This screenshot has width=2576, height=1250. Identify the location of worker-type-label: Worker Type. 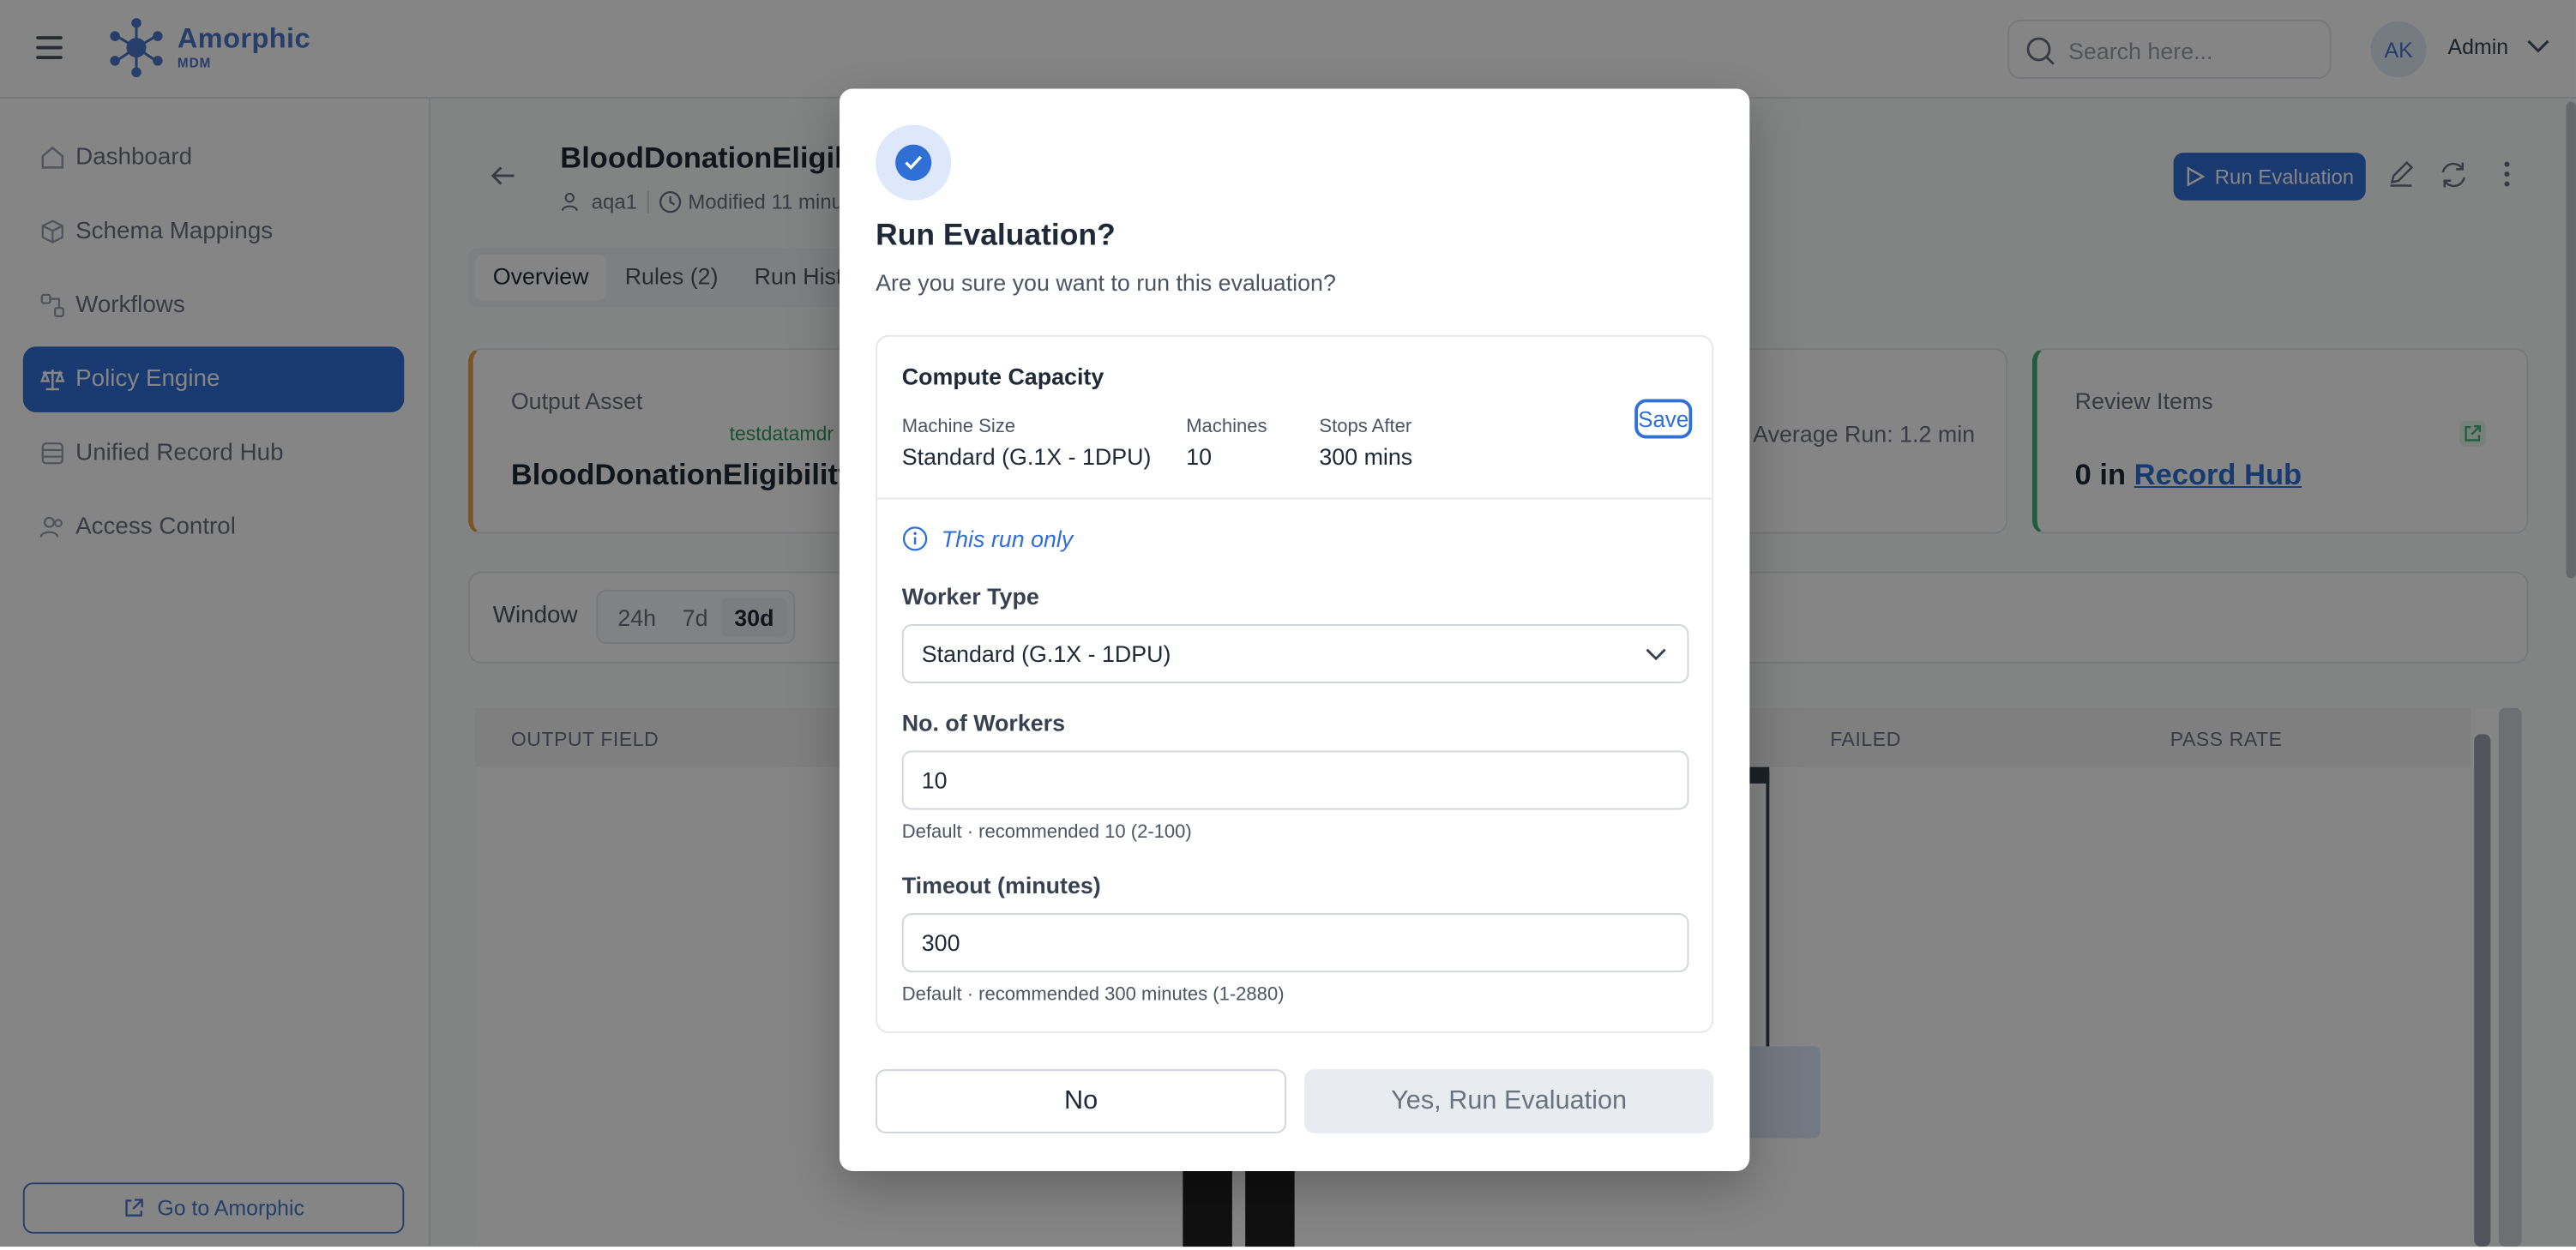
(970, 596).